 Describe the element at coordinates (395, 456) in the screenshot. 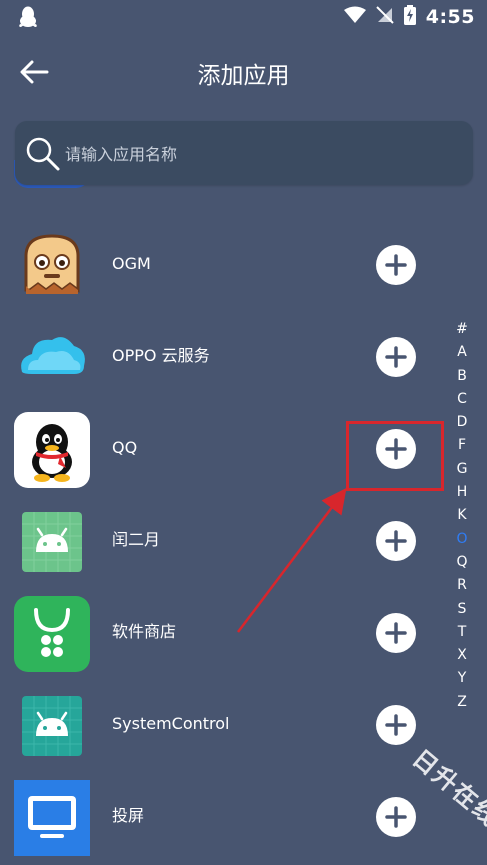

I see `highlight-box` at that location.